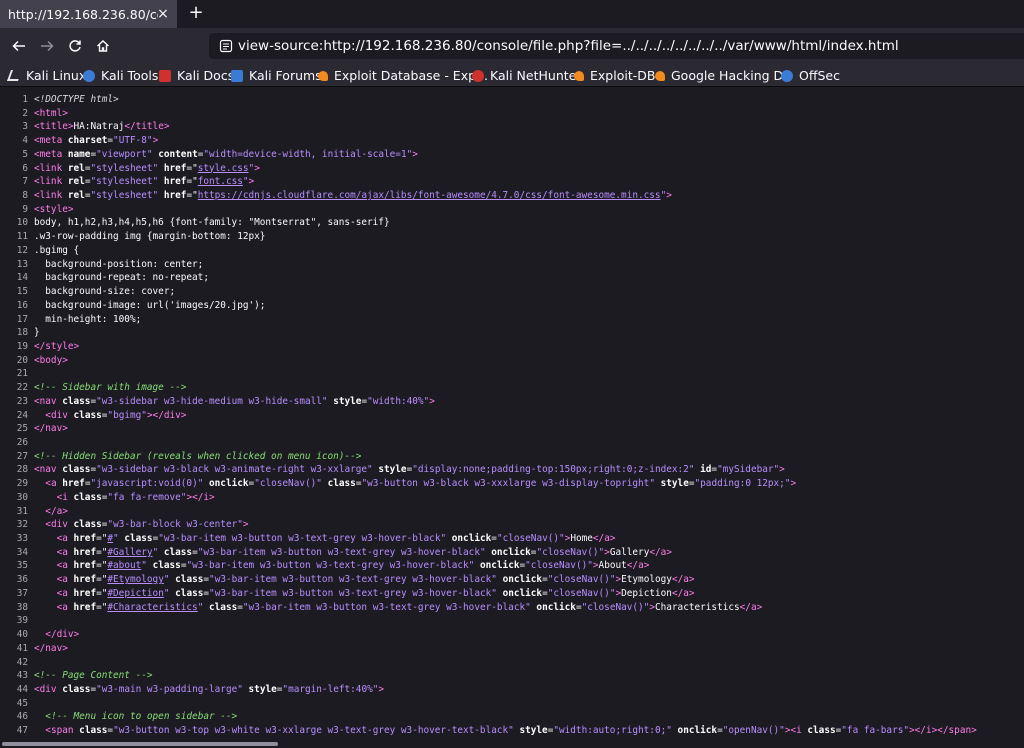 The width and height of the screenshot is (1024, 748). Describe the element at coordinates (875, 731) in the screenshot. I see `source-token: "fa fa-bars"` at that location.